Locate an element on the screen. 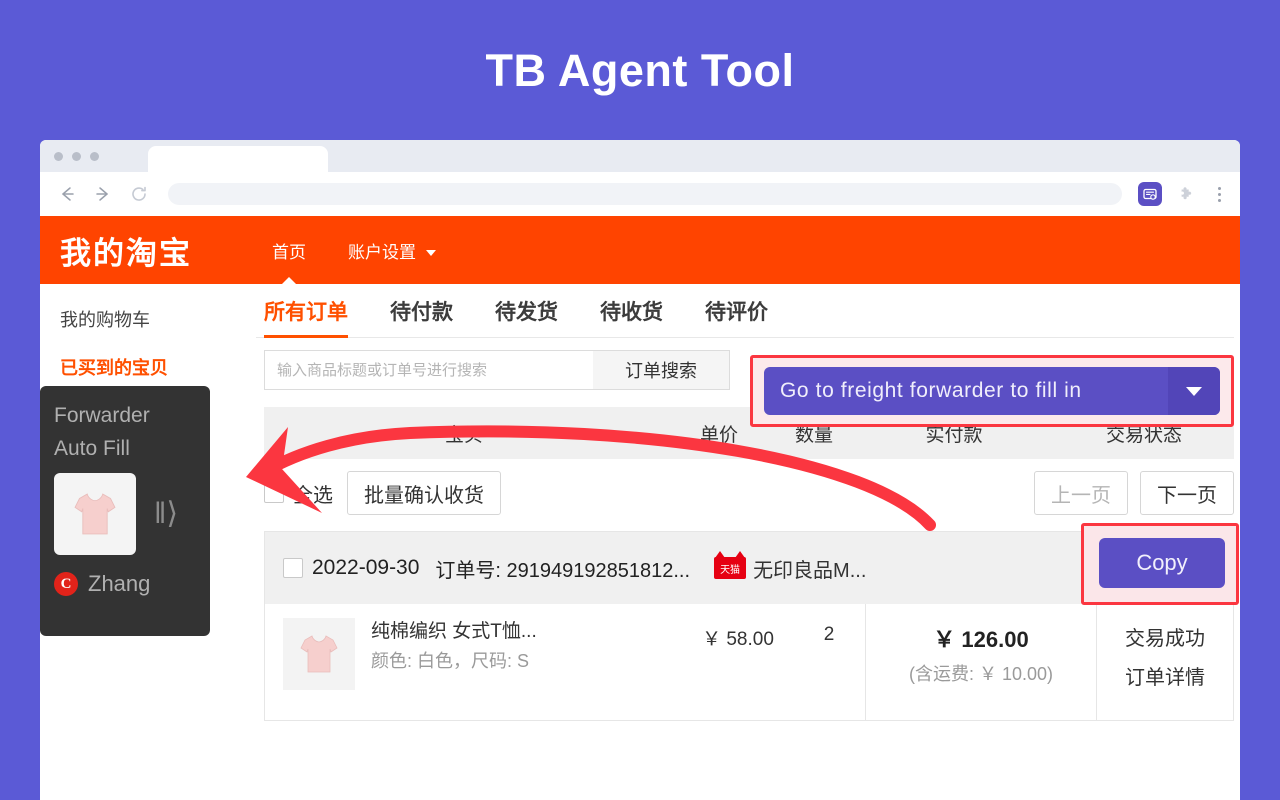 The image size is (1280, 800). order-status: 交易成功 is located at coordinates (1165, 639).